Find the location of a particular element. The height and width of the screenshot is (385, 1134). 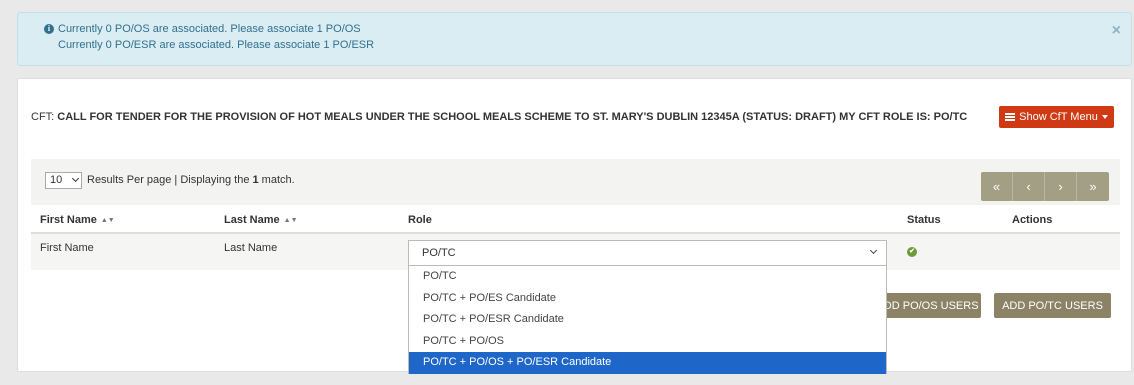

prev-page-button: ‹ is located at coordinates (1029, 186).